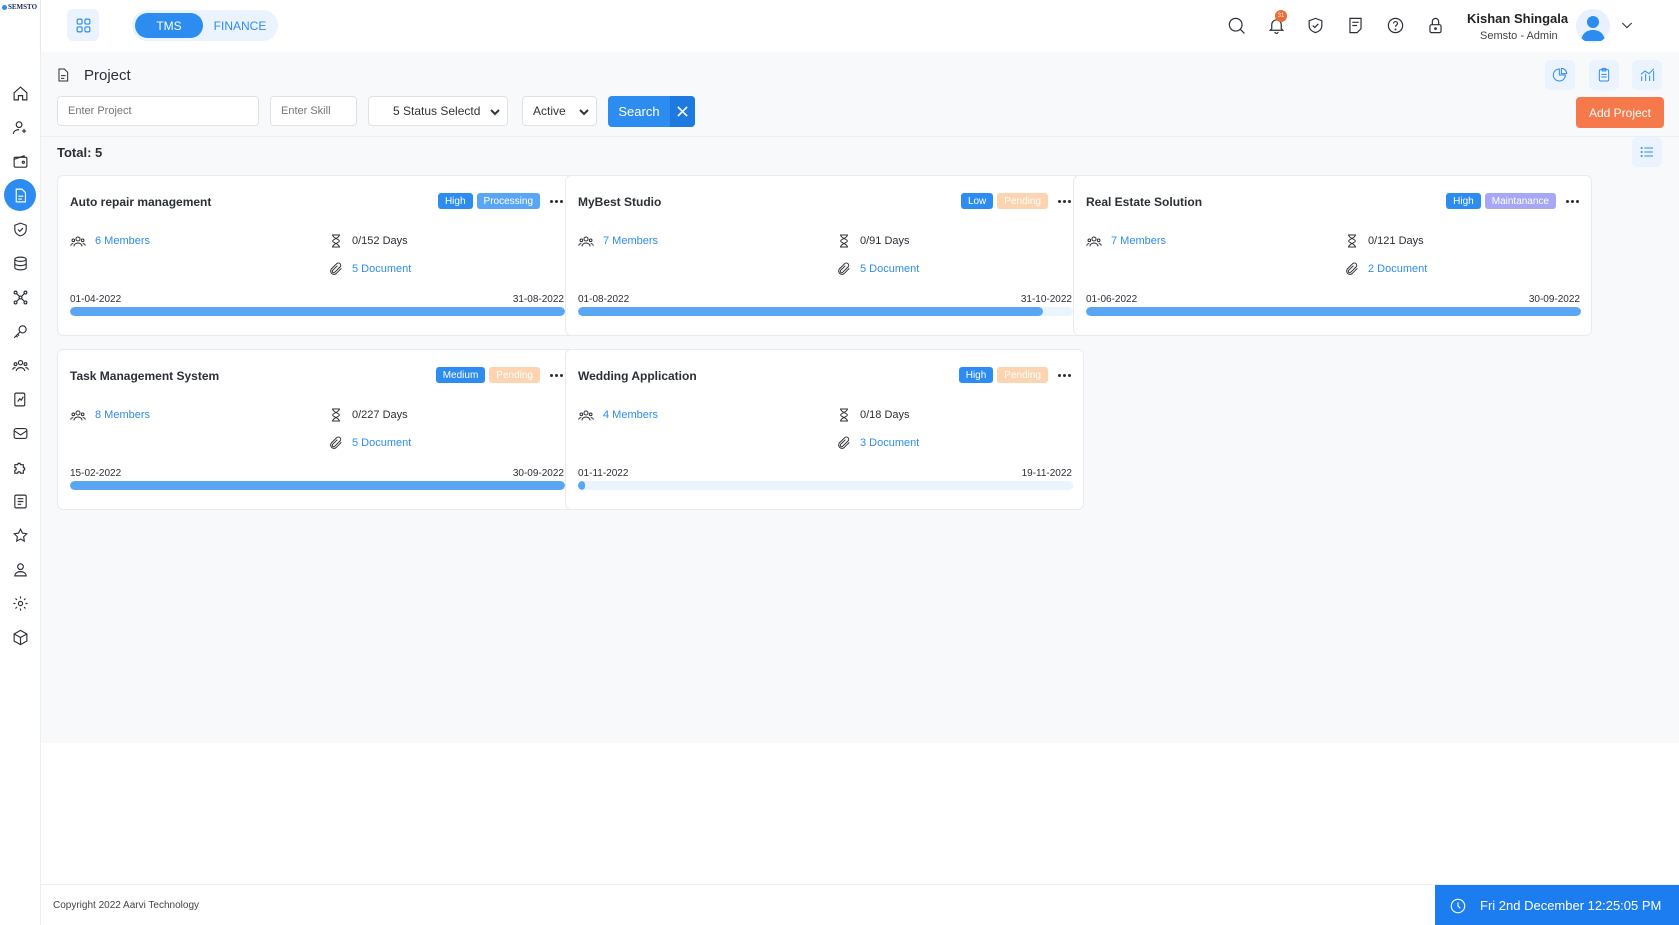 Image resolution: width=1679 pixels, height=925 pixels. What do you see at coordinates (604, 299) in the screenshot?
I see `start-date: 01-08-2022` at bounding box center [604, 299].